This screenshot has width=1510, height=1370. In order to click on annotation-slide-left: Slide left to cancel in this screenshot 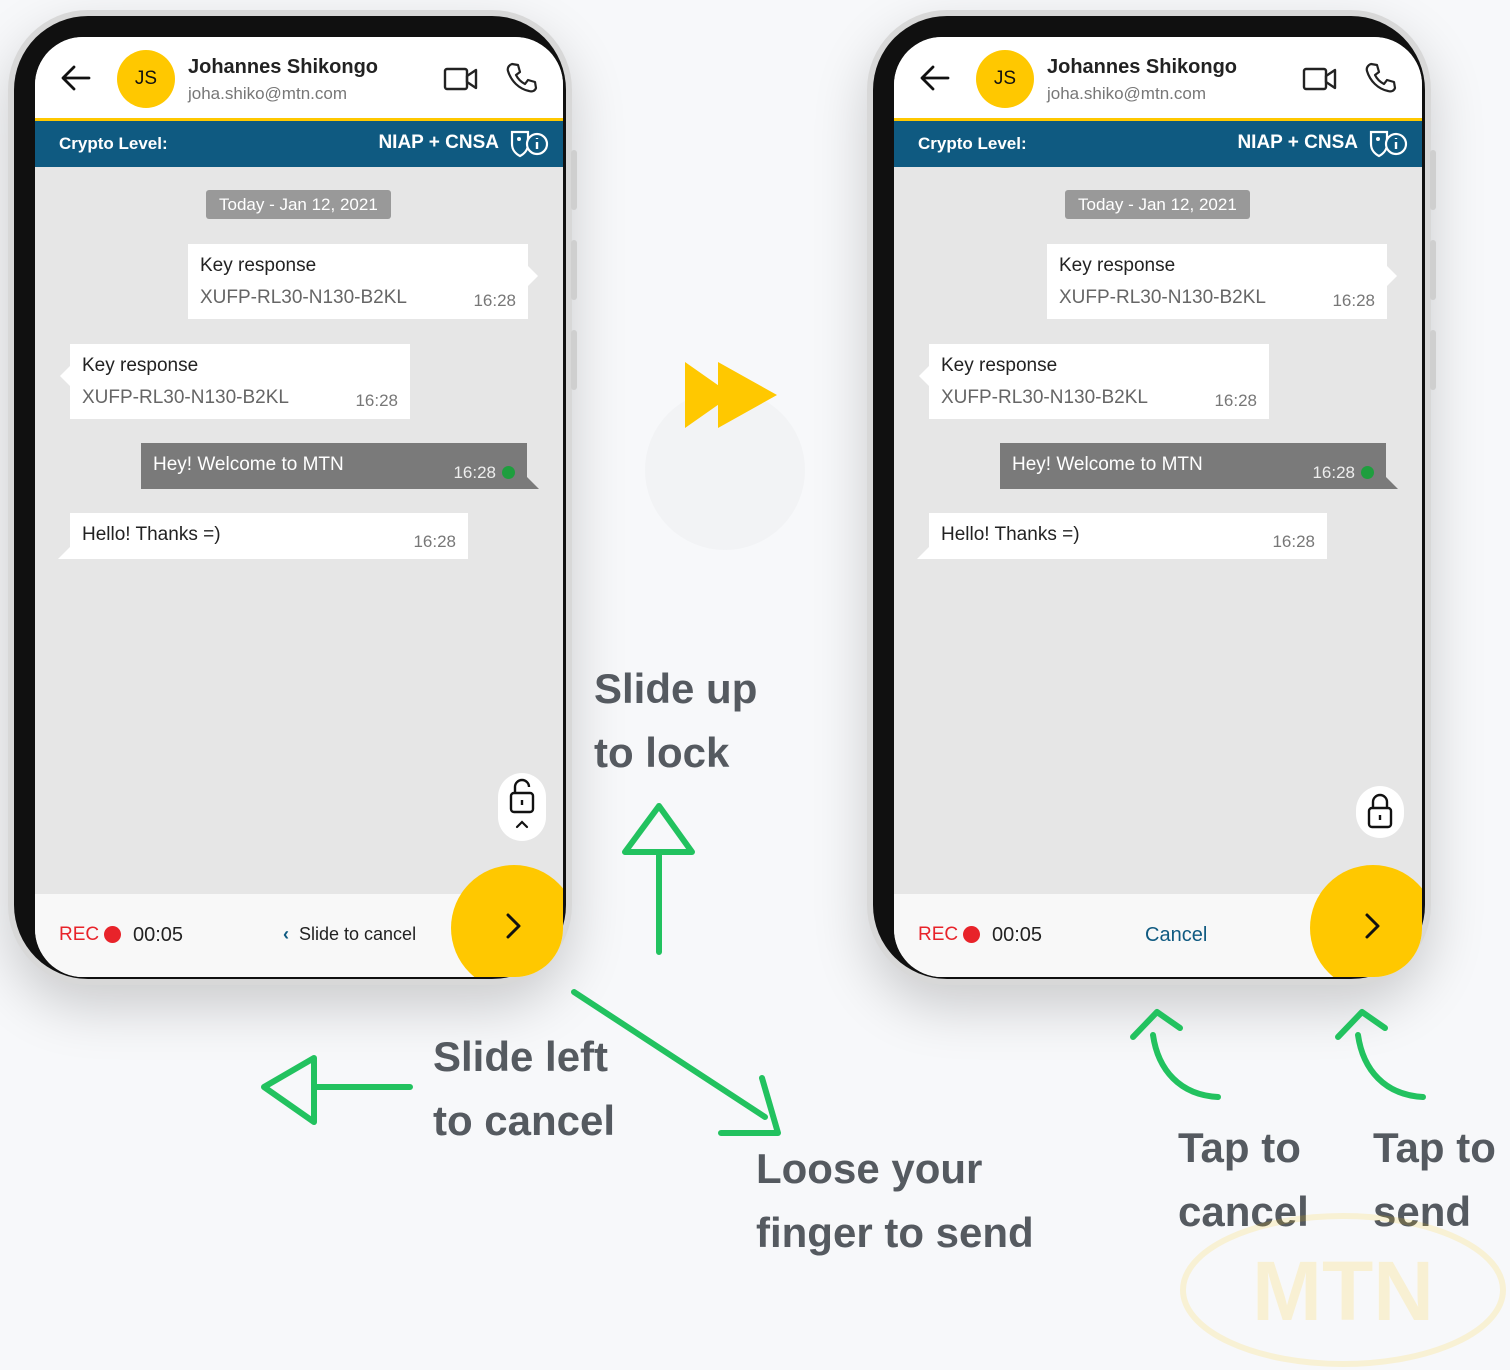, I will do `click(524, 1088)`.